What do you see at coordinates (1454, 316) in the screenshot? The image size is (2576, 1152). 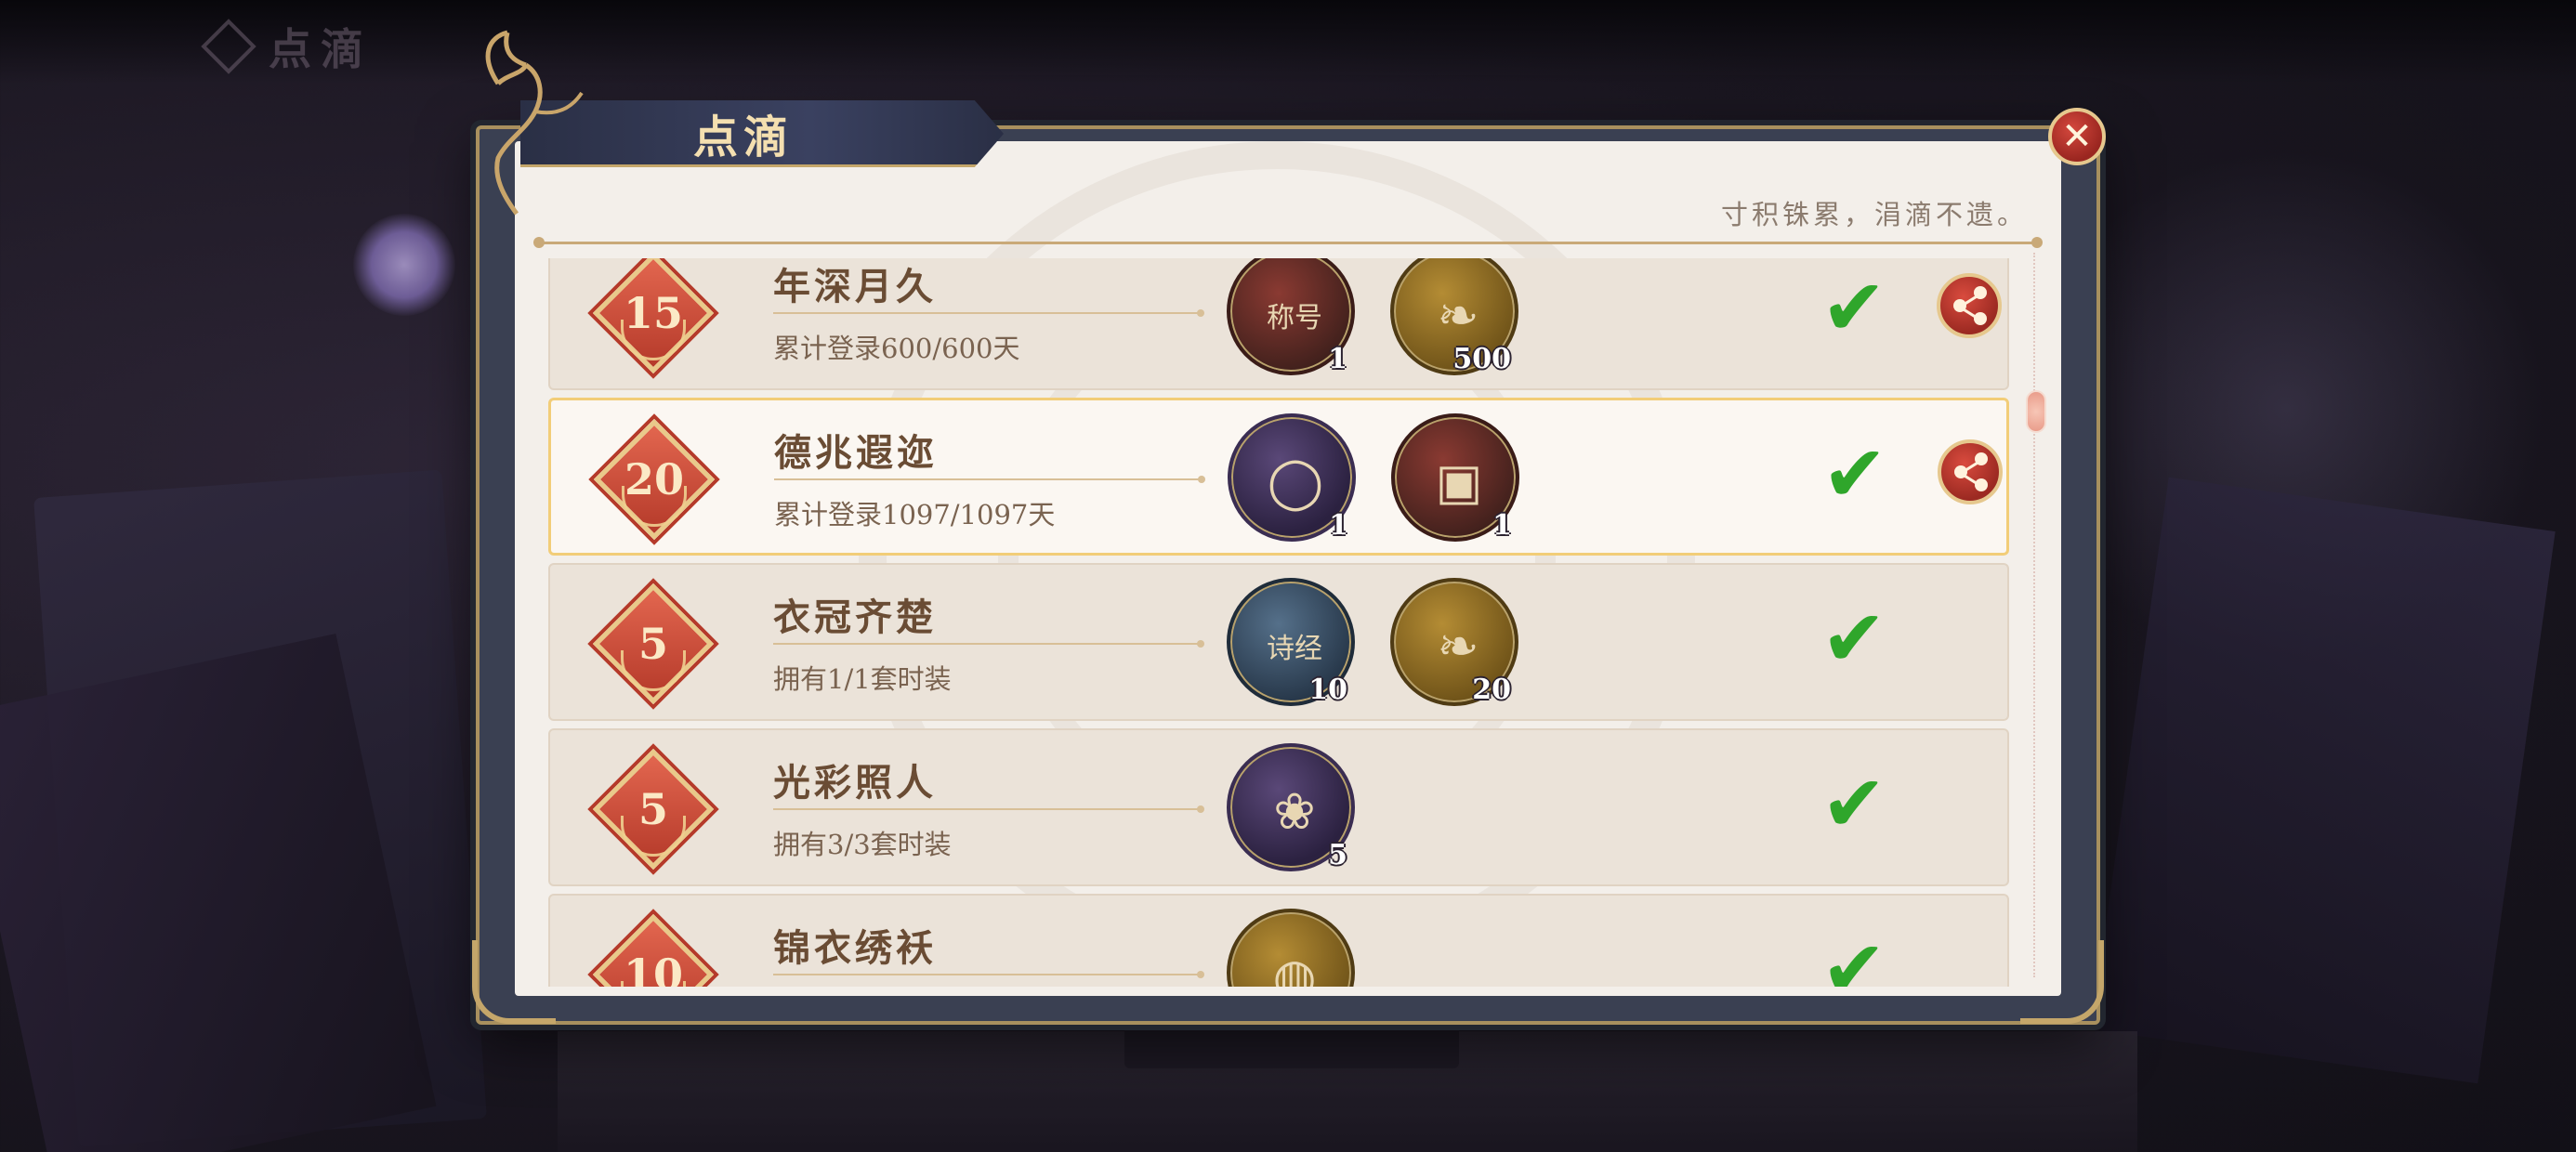 I see `reward-item: ❧ 500` at bounding box center [1454, 316].